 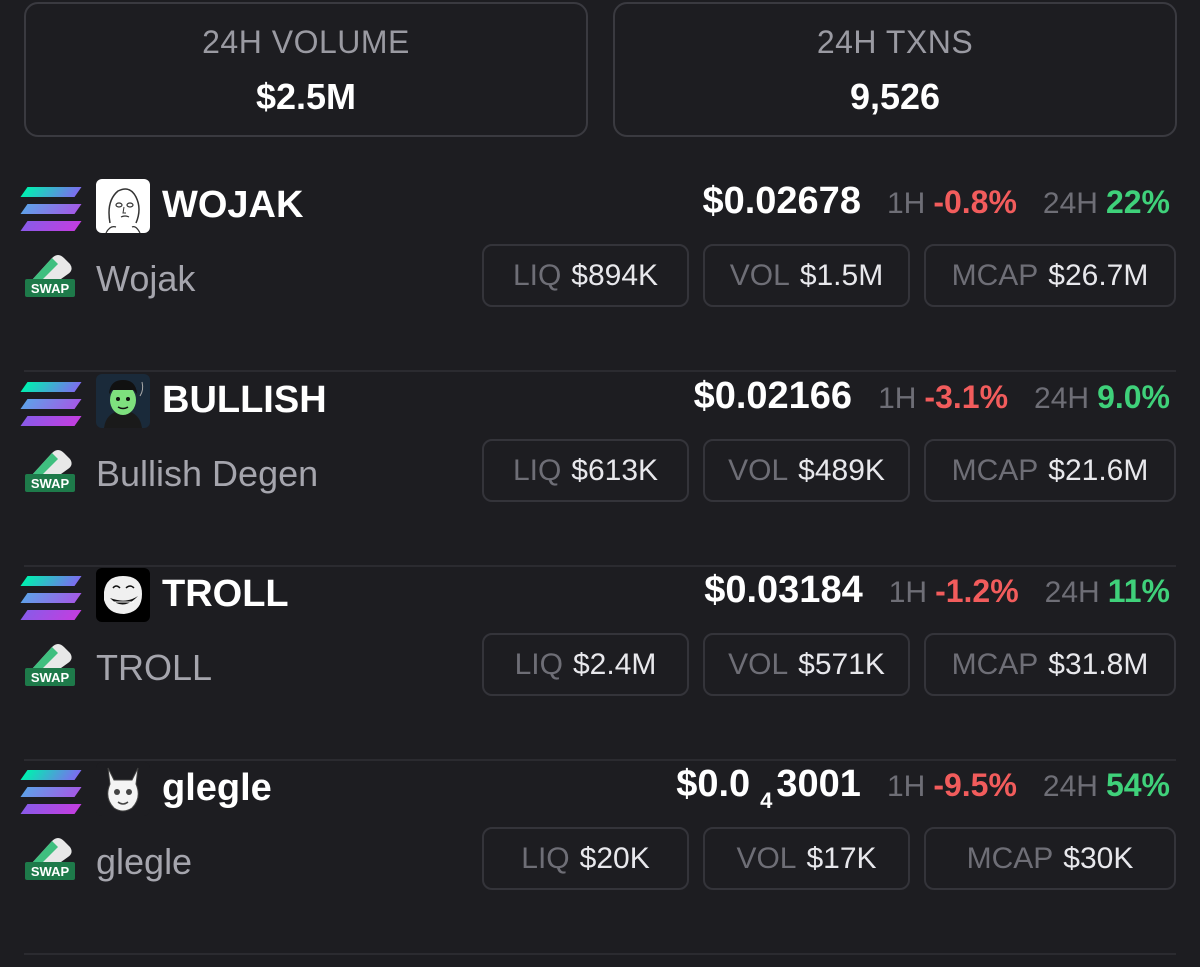 I want to click on mcap-pill: MCAP $26.7M, so click(x=1050, y=275).